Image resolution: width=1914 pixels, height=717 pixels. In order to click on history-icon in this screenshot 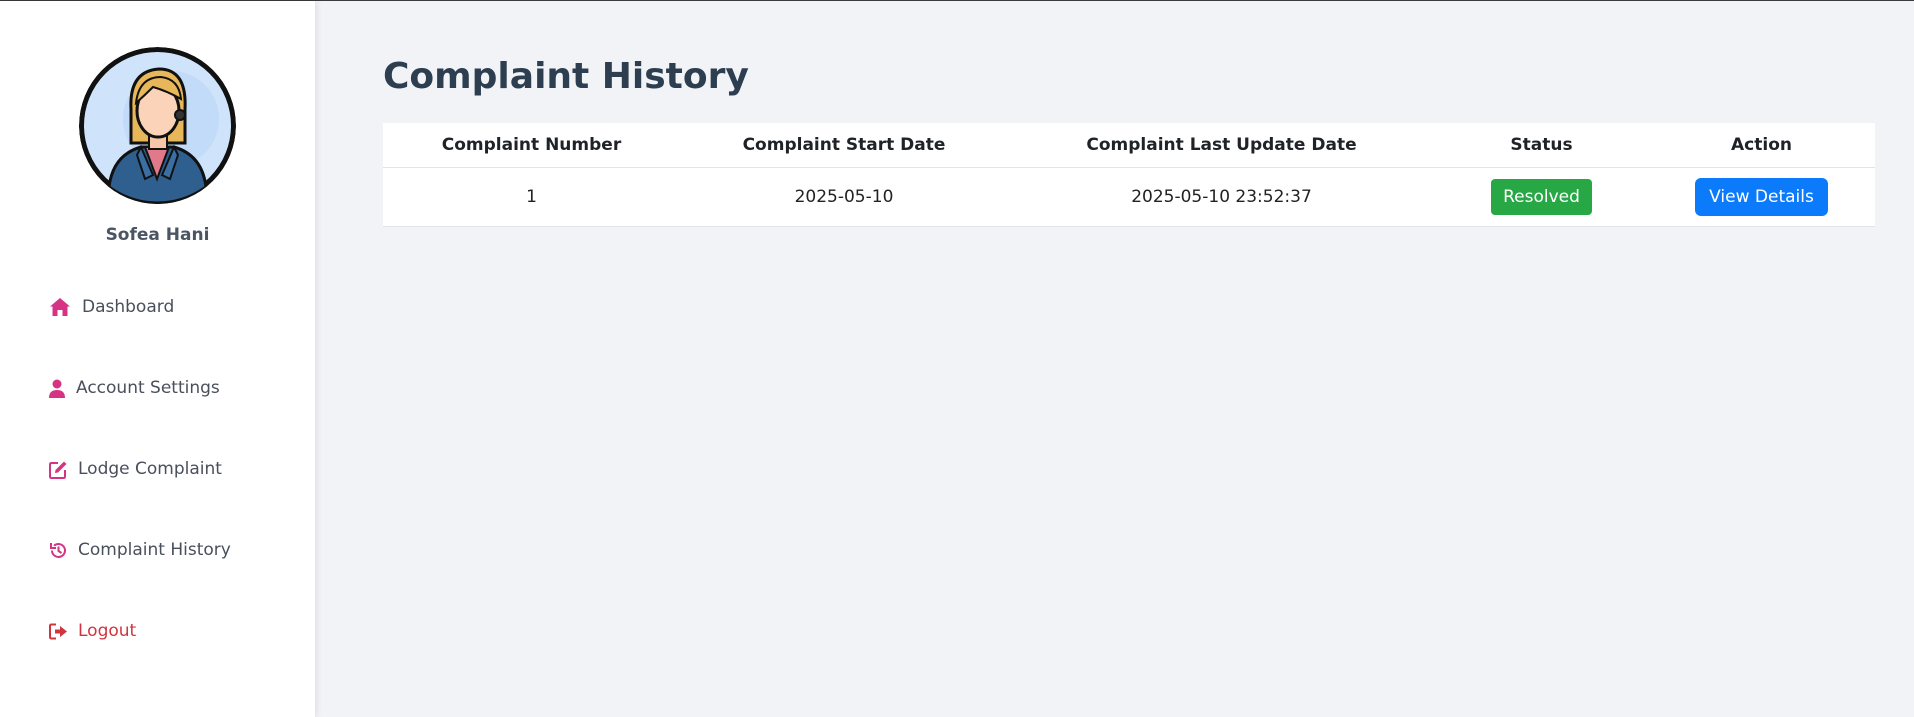, I will do `click(58, 550)`.